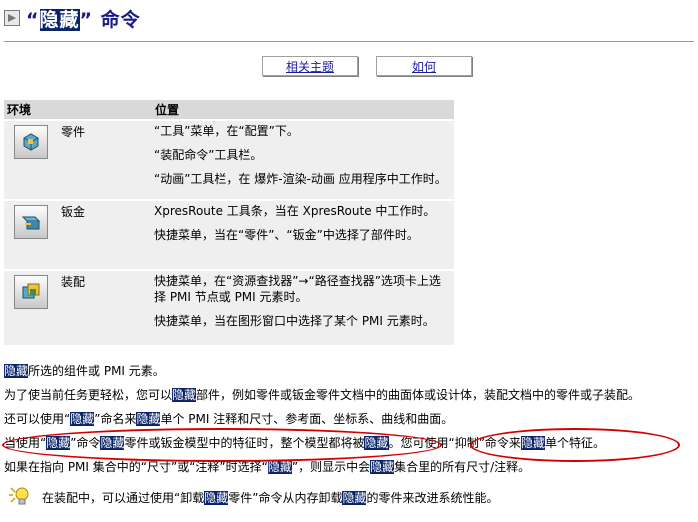  What do you see at coordinates (310, 66) in the screenshot?
I see `related-topics-button: 相关主题` at bounding box center [310, 66].